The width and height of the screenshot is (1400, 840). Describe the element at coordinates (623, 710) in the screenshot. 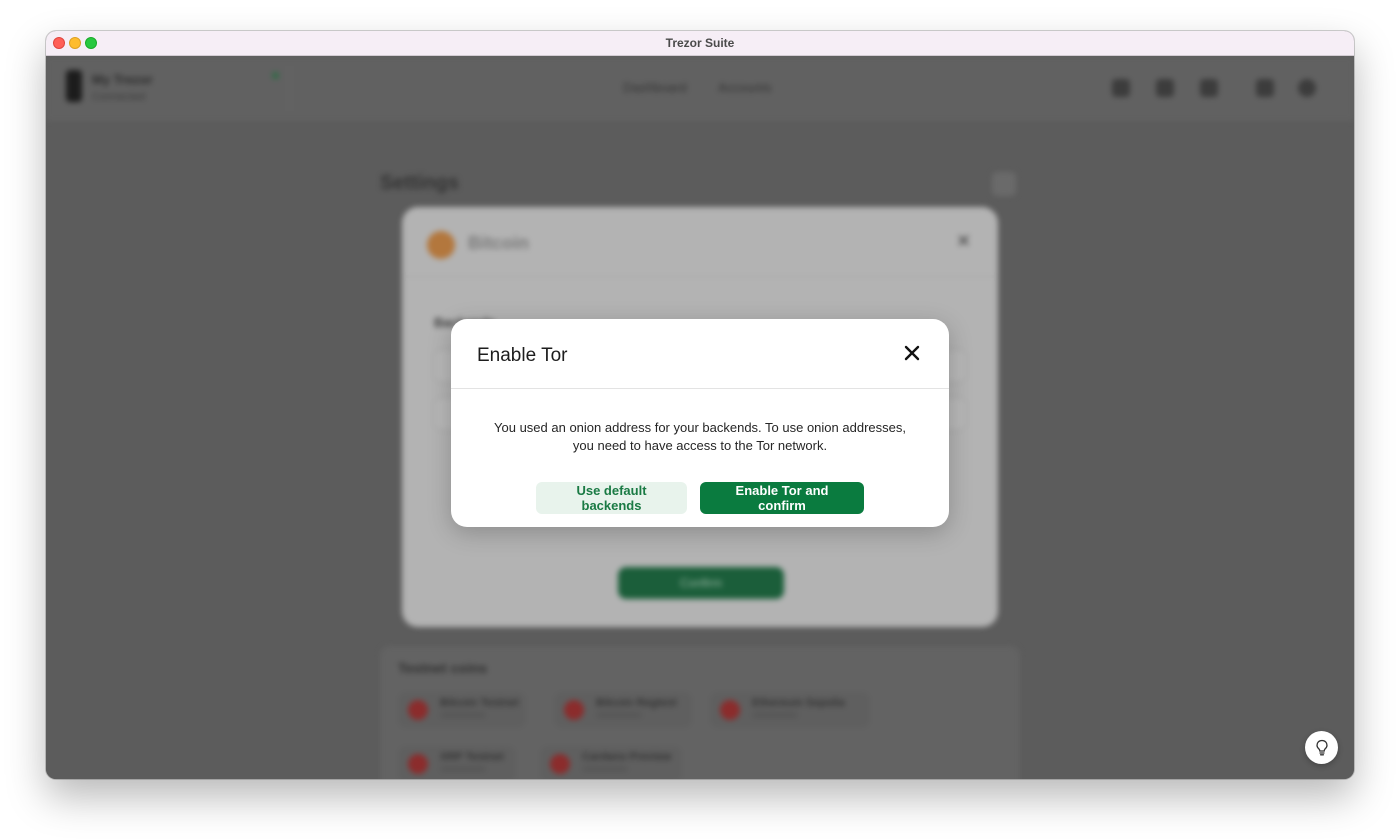

I see `coin-item: Bitcoin Regtest` at that location.